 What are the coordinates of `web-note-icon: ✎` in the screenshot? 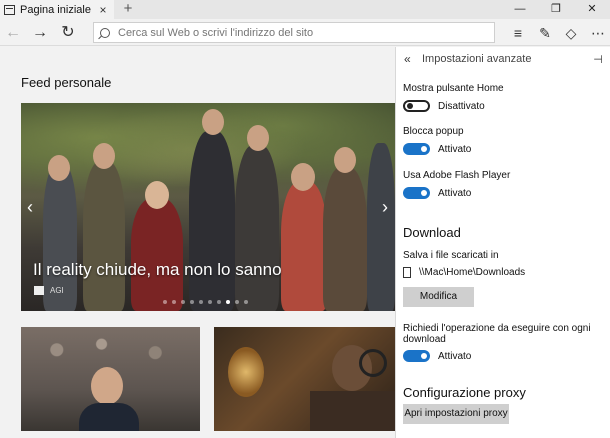 It's located at (545, 33).